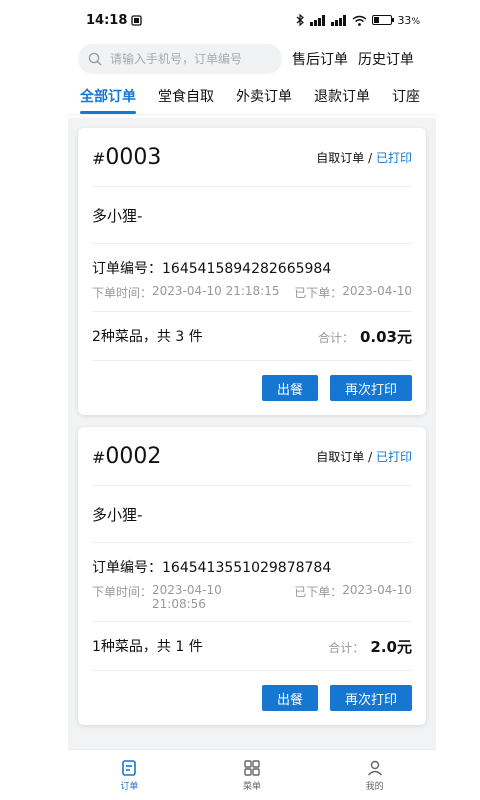  What do you see at coordinates (359, 20) in the screenshot?
I see `wifi-icon` at bounding box center [359, 20].